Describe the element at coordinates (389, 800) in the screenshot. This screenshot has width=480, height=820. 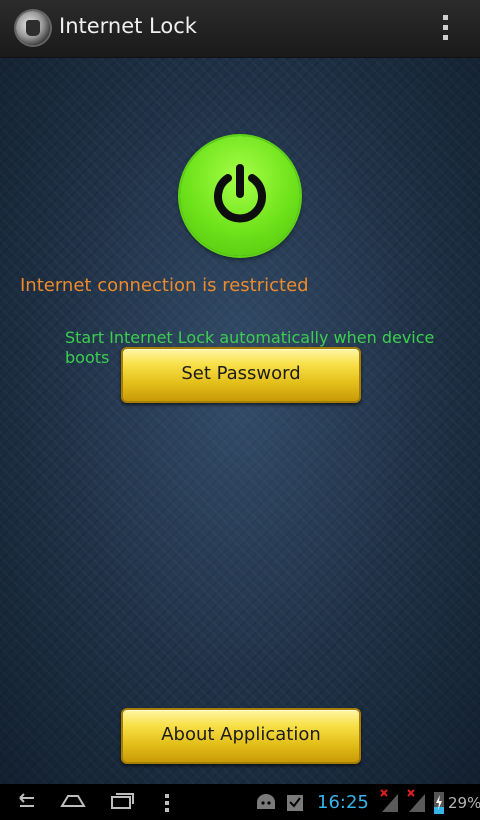
I see `no-signal-icon` at that location.